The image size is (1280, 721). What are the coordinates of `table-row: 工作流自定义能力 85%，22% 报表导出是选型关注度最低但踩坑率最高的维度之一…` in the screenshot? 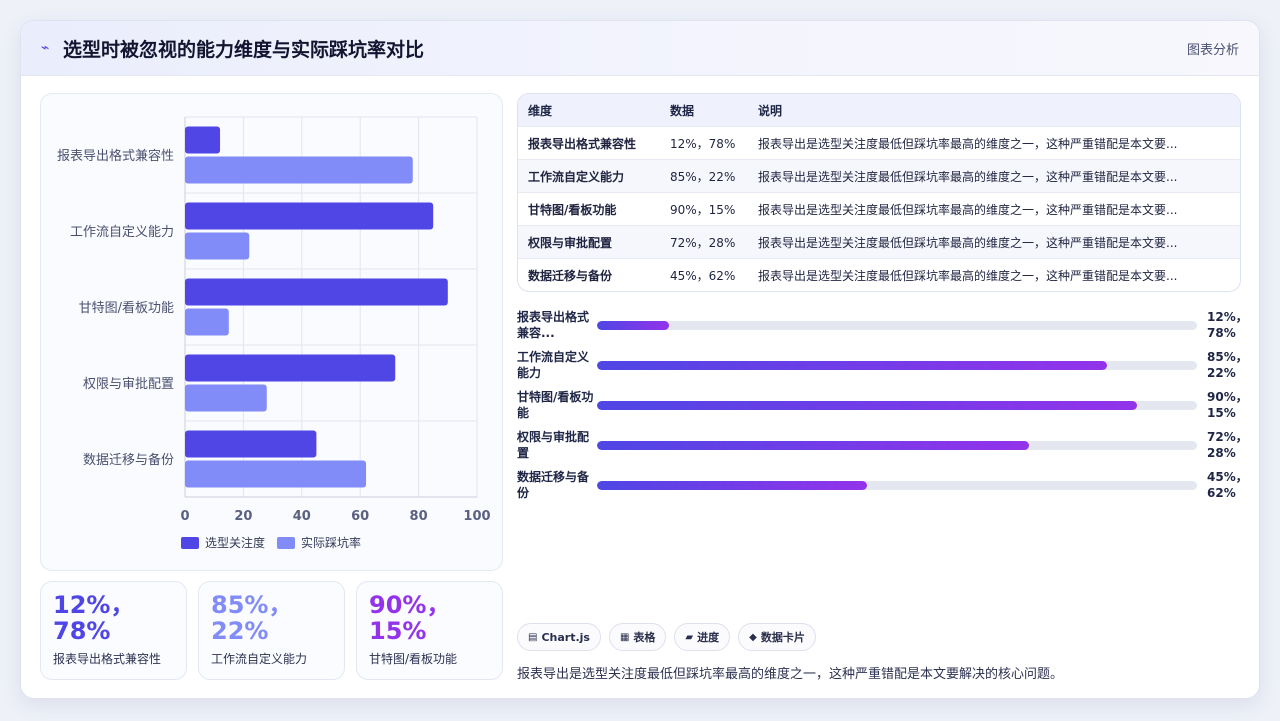 It's located at (879, 176).